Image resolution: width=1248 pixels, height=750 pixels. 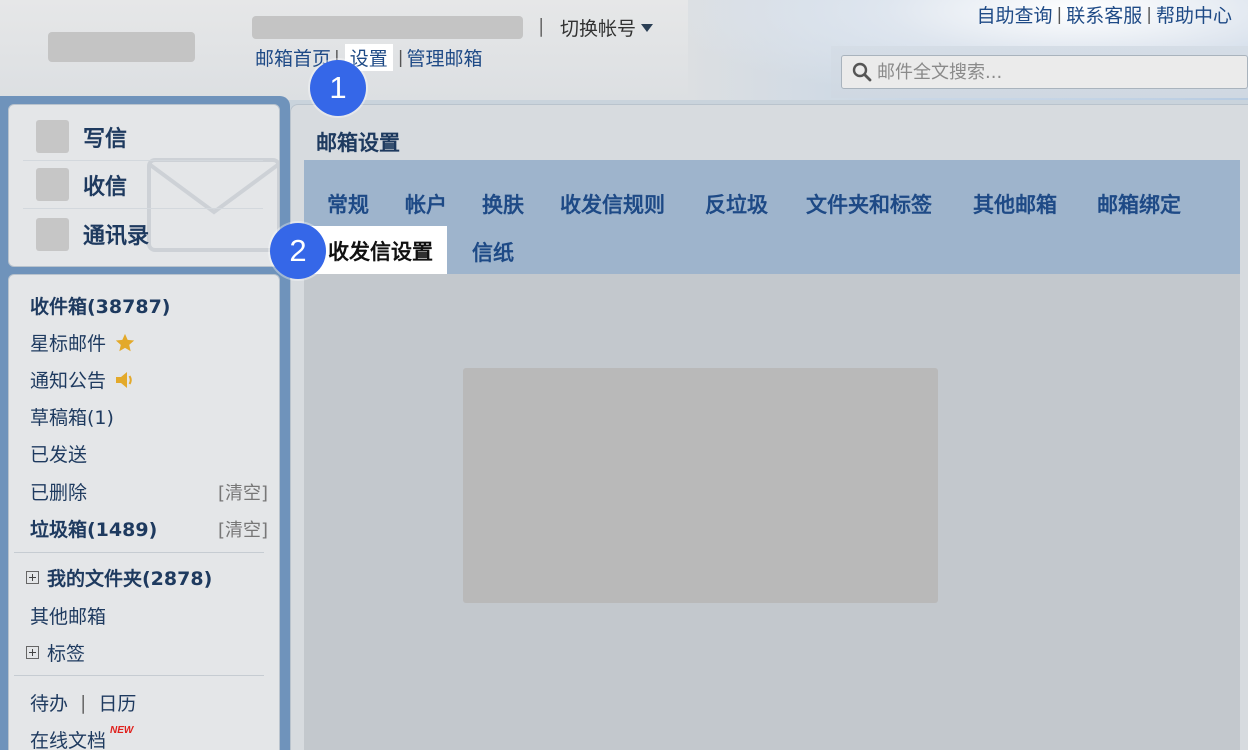 What do you see at coordinates (130, 579) in the screenshot?
I see `folder-my-folders-label: 我的文件夹(2878)` at bounding box center [130, 579].